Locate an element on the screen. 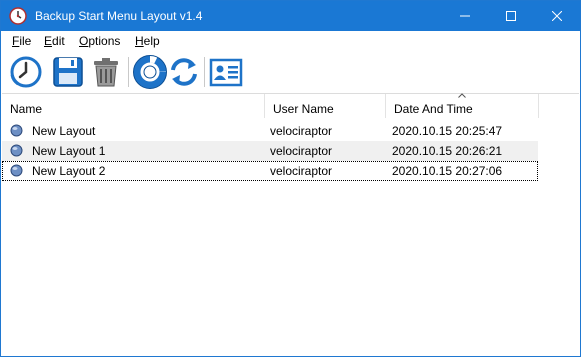 This screenshot has width=581, height=357. row-name: New Layout is located at coordinates (64, 131).